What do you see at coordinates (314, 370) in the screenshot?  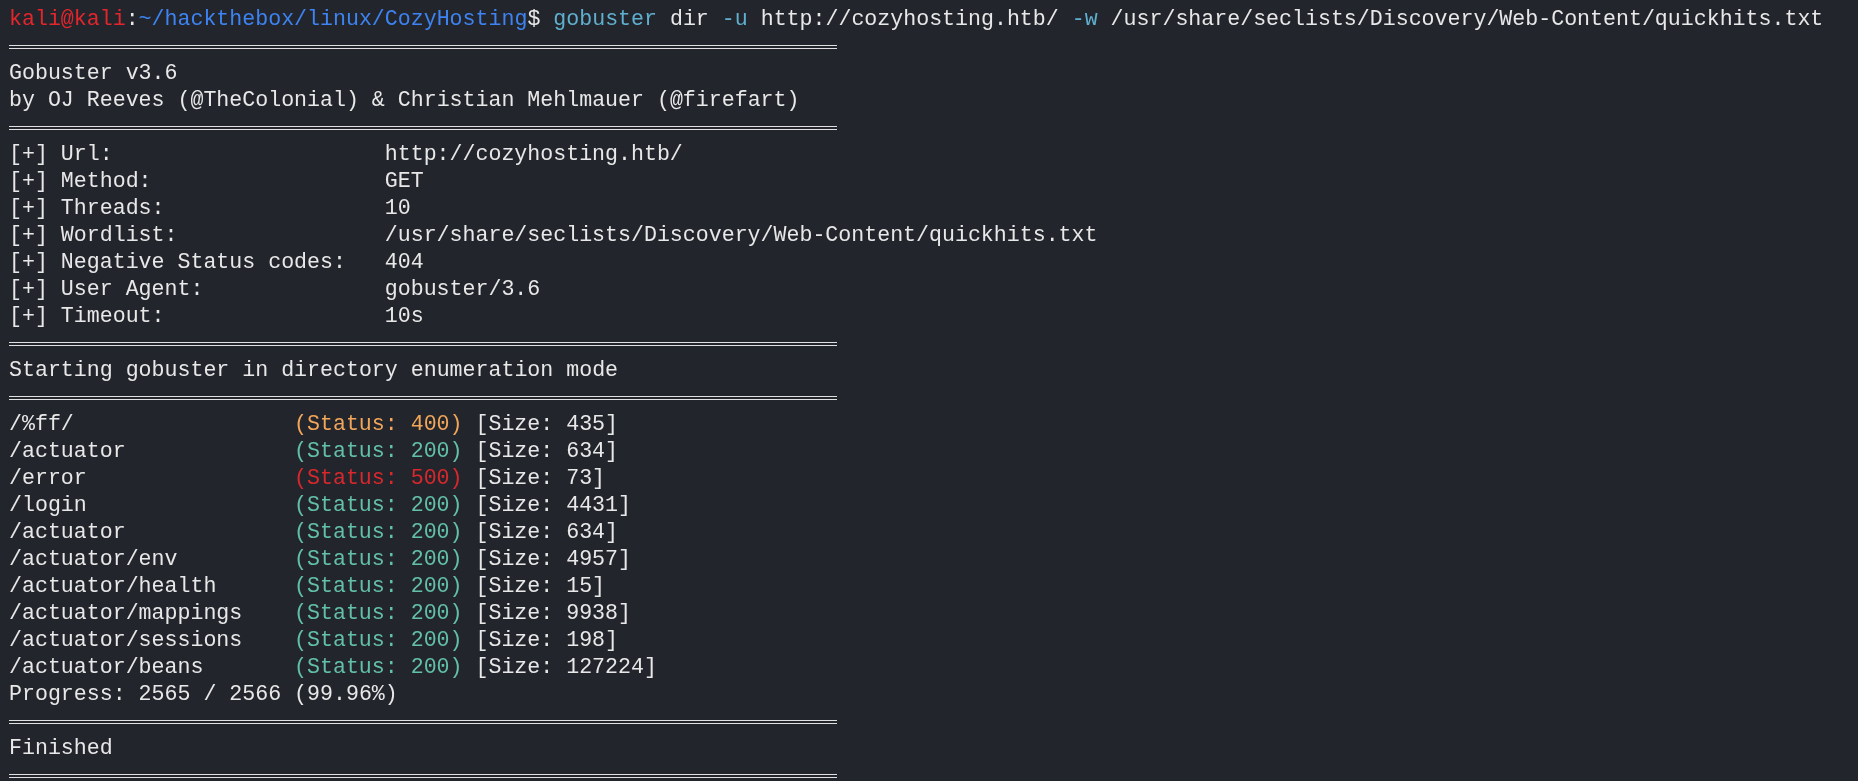 I see `status-message: Starting gobuster in directory enumeration mode` at bounding box center [314, 370].